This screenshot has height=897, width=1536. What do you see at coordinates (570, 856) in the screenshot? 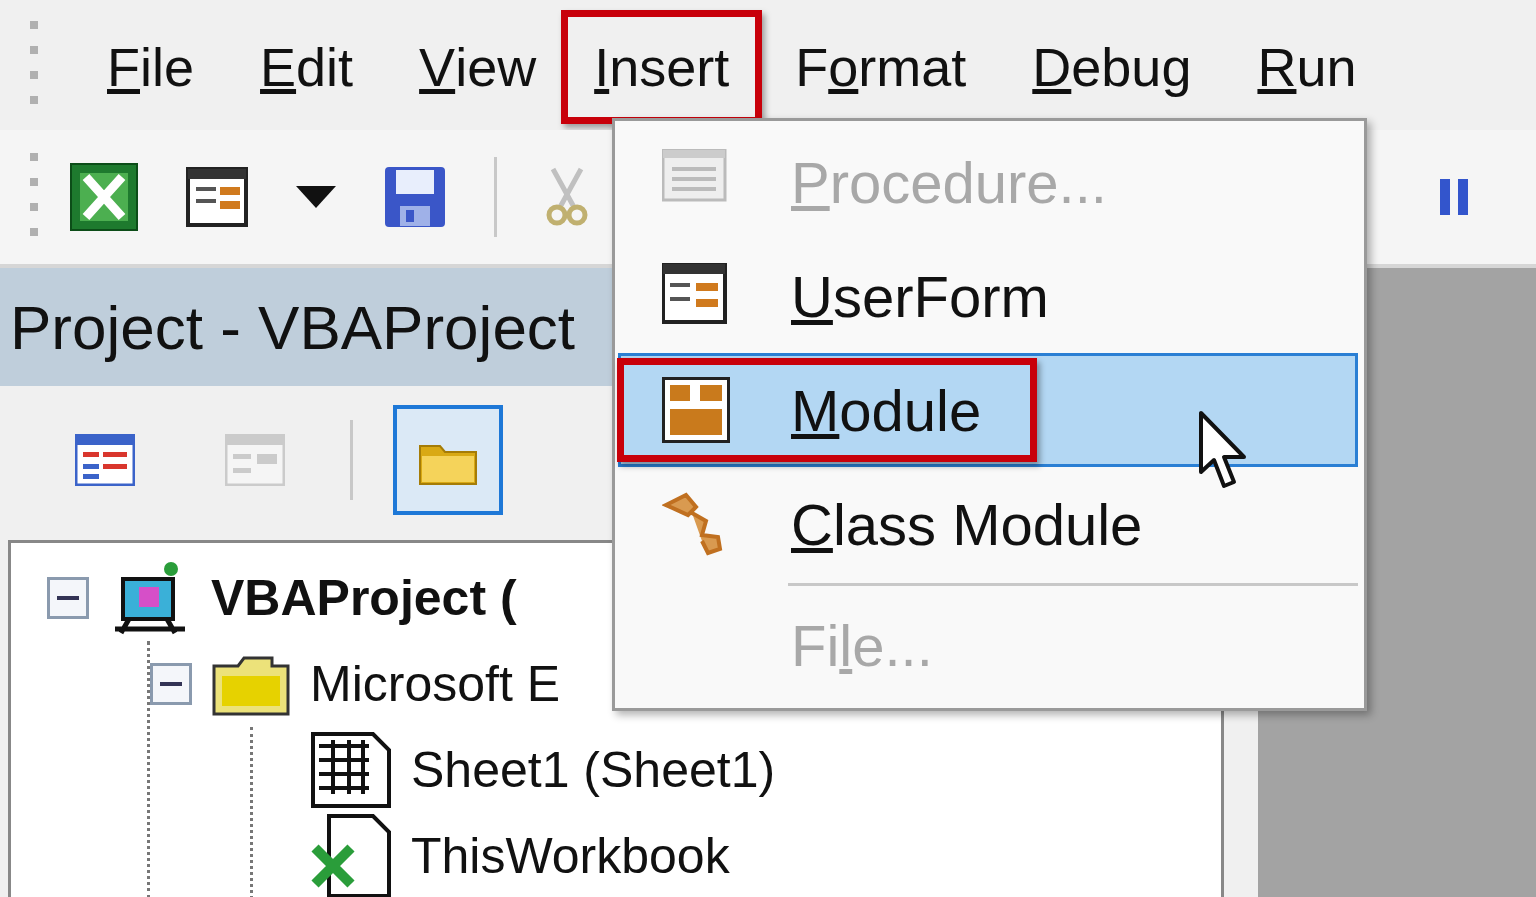
I see `tree-item: ThisWorkbook` at bounding box center [570, 856].